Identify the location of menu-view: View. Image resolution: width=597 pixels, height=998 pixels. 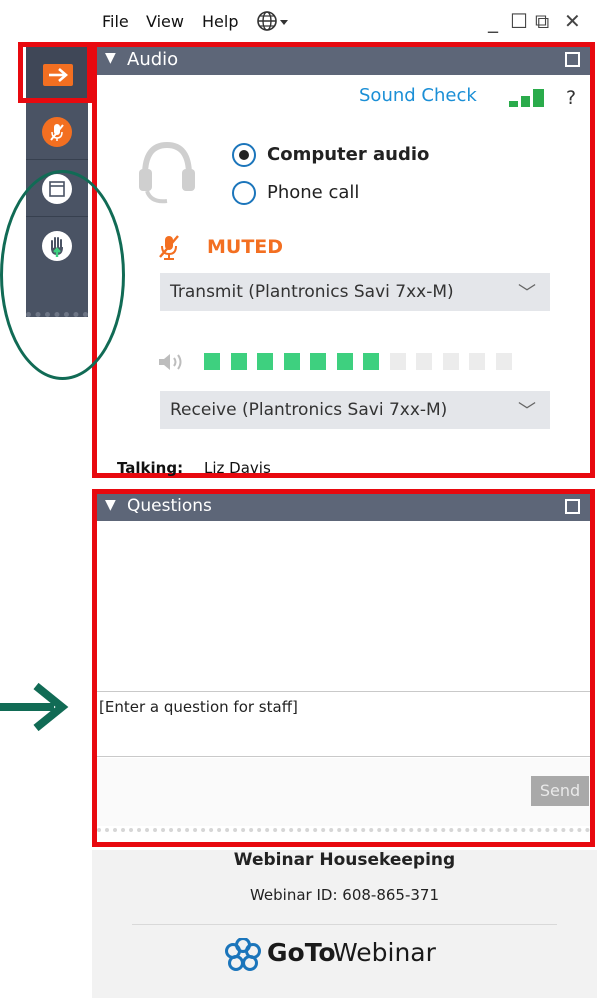
(165, 21).